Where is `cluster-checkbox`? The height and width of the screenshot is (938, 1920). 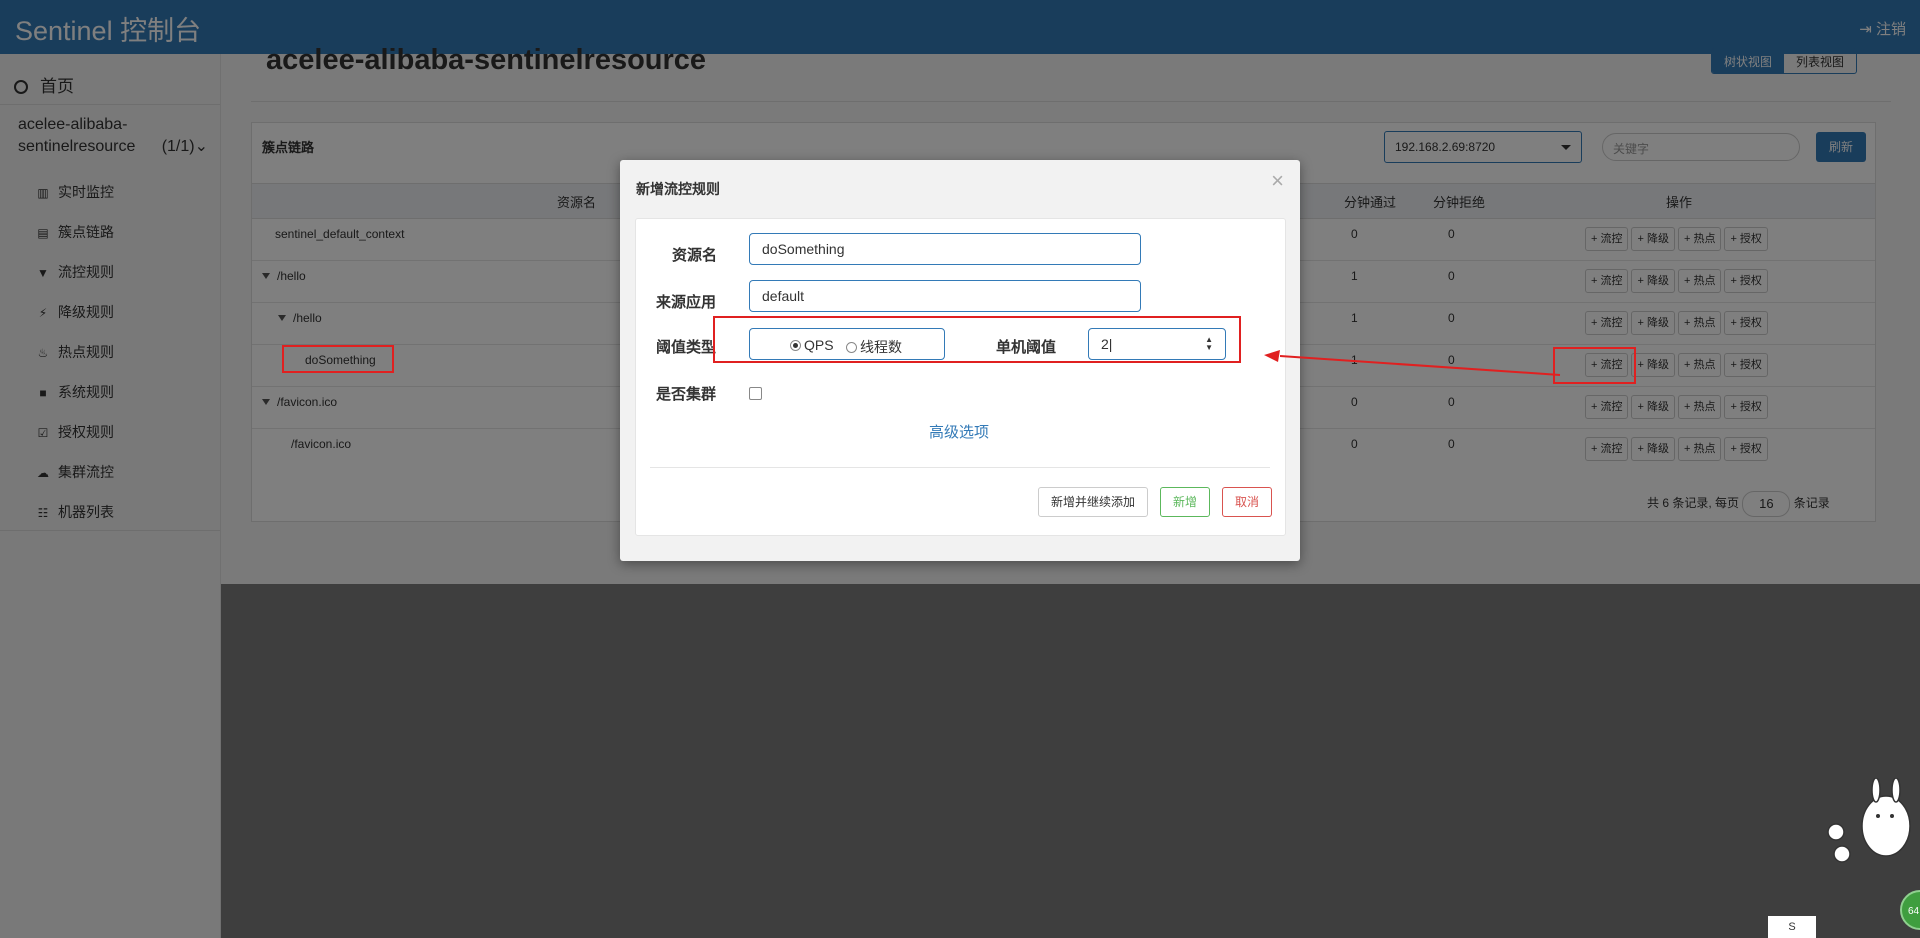
cluster-checkbox is located at coordinates (755, 393).